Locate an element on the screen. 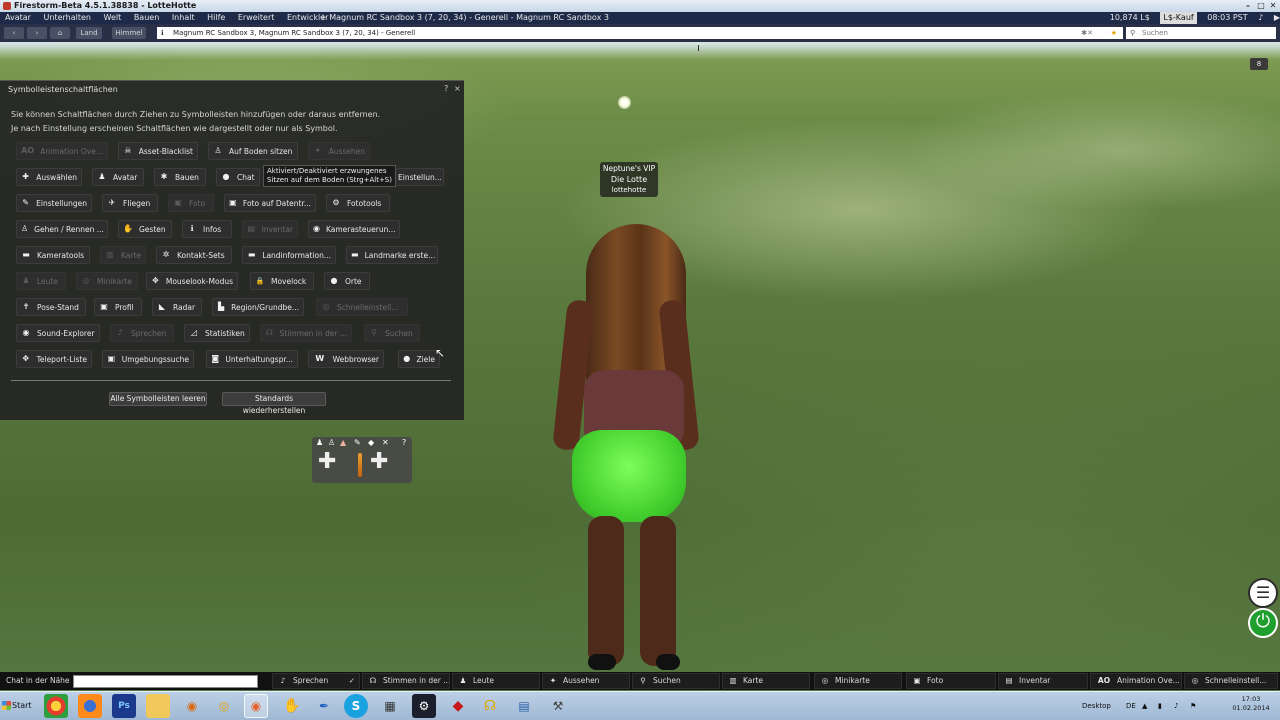 This screenshot has width=1280, height=720. orbit-cross-icon: ✚ is located at coordinates (379, 462).